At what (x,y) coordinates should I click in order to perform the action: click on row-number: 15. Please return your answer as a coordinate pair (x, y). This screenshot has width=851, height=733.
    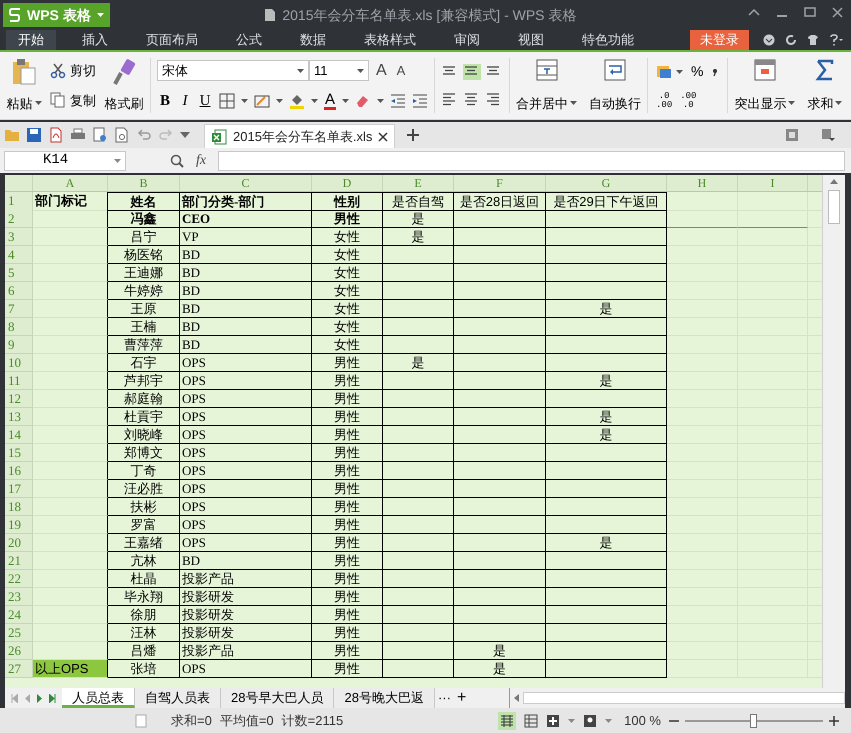
    Looking at the image, I should click on (19, 453).